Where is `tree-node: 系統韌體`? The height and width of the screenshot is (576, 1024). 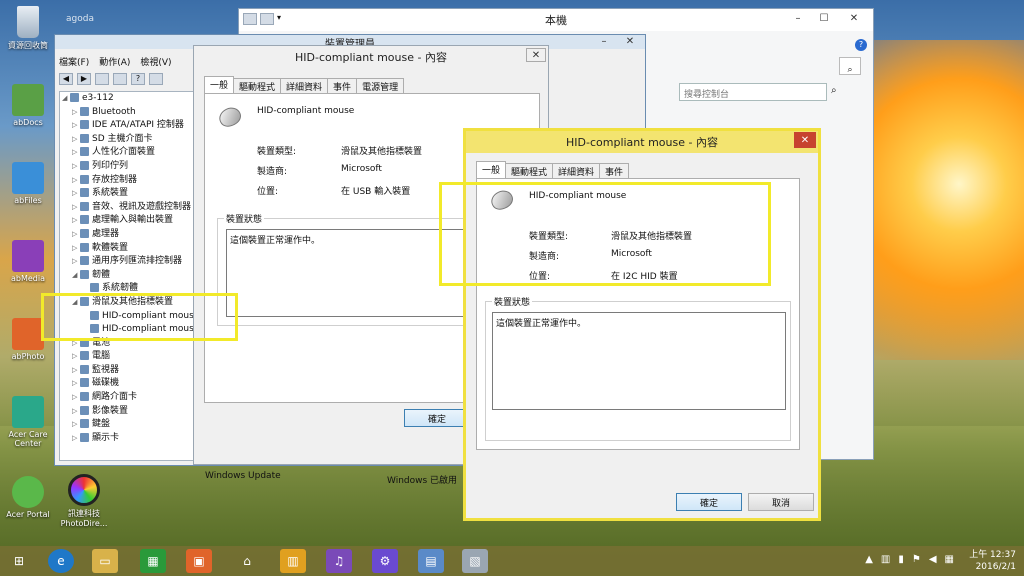
tree-node: 系統韌體 is located at coordinates (130, 289).